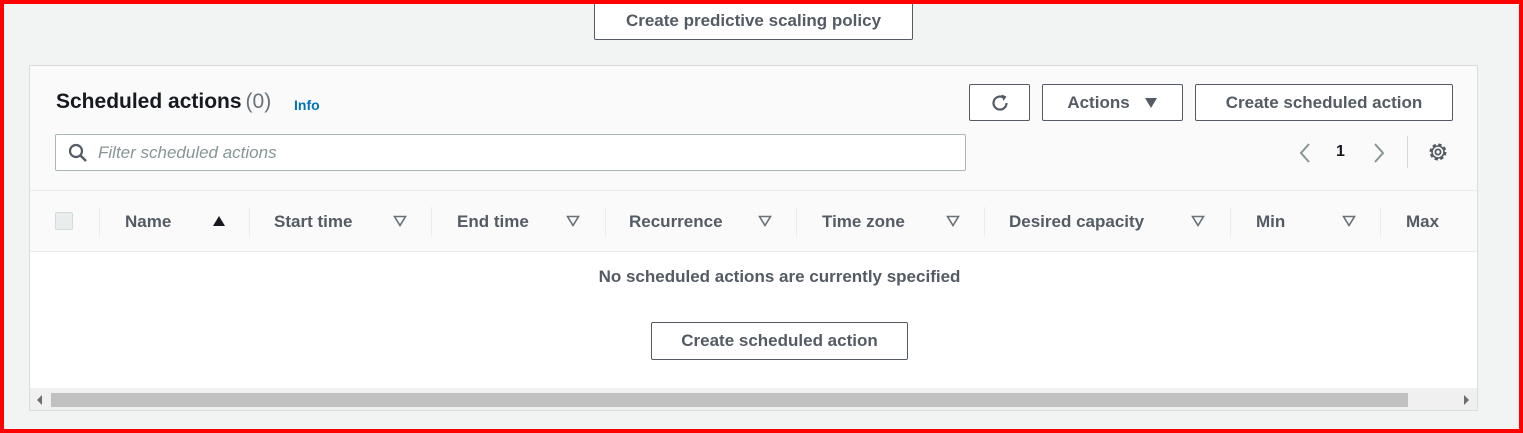 This screenshot has height=433, width=1523. Describe the element at coordinates (1150, 102) in the screenshot. I see `caret-down-icon` at that location.